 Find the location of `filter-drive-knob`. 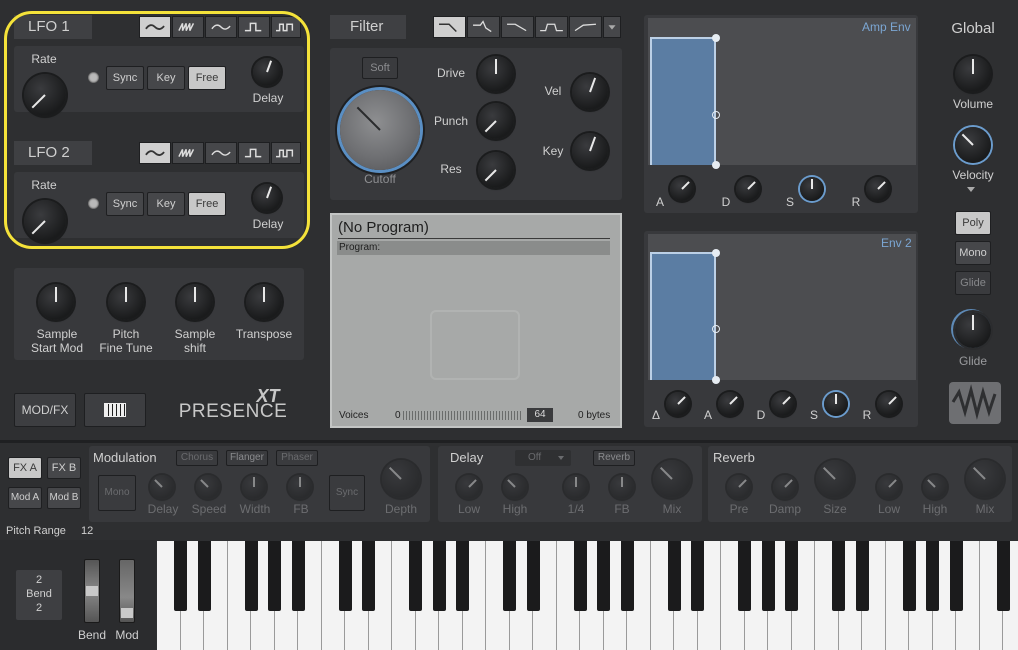

filter-drive-knob is located at coordinates (496, 74).